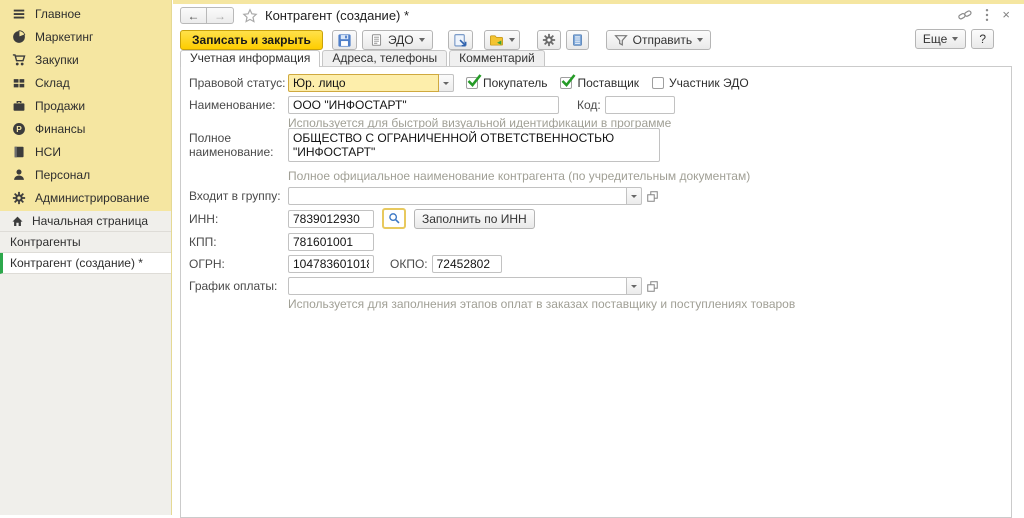 This screenshot has width=1024, height=518. What do you see at coordinates (85, 82) in the screenshot?
I see `sidebar-item-warehouse: Склад` at bounding box center [85, 82].